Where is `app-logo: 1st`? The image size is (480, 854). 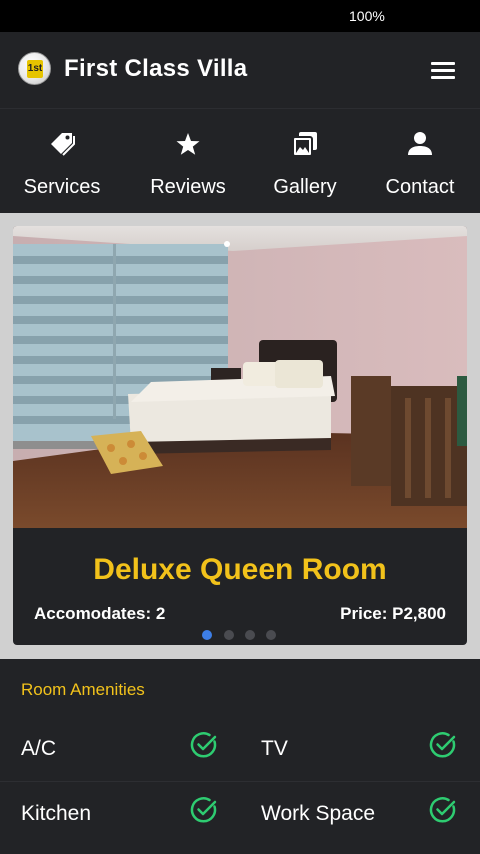
app-logo: 1st is located at coordinates (34, 68).